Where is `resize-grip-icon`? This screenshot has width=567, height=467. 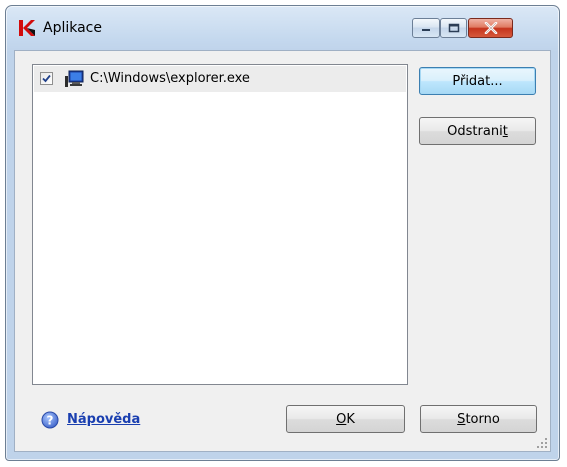 resize-grip-icon is located at coordinates (542, 443).